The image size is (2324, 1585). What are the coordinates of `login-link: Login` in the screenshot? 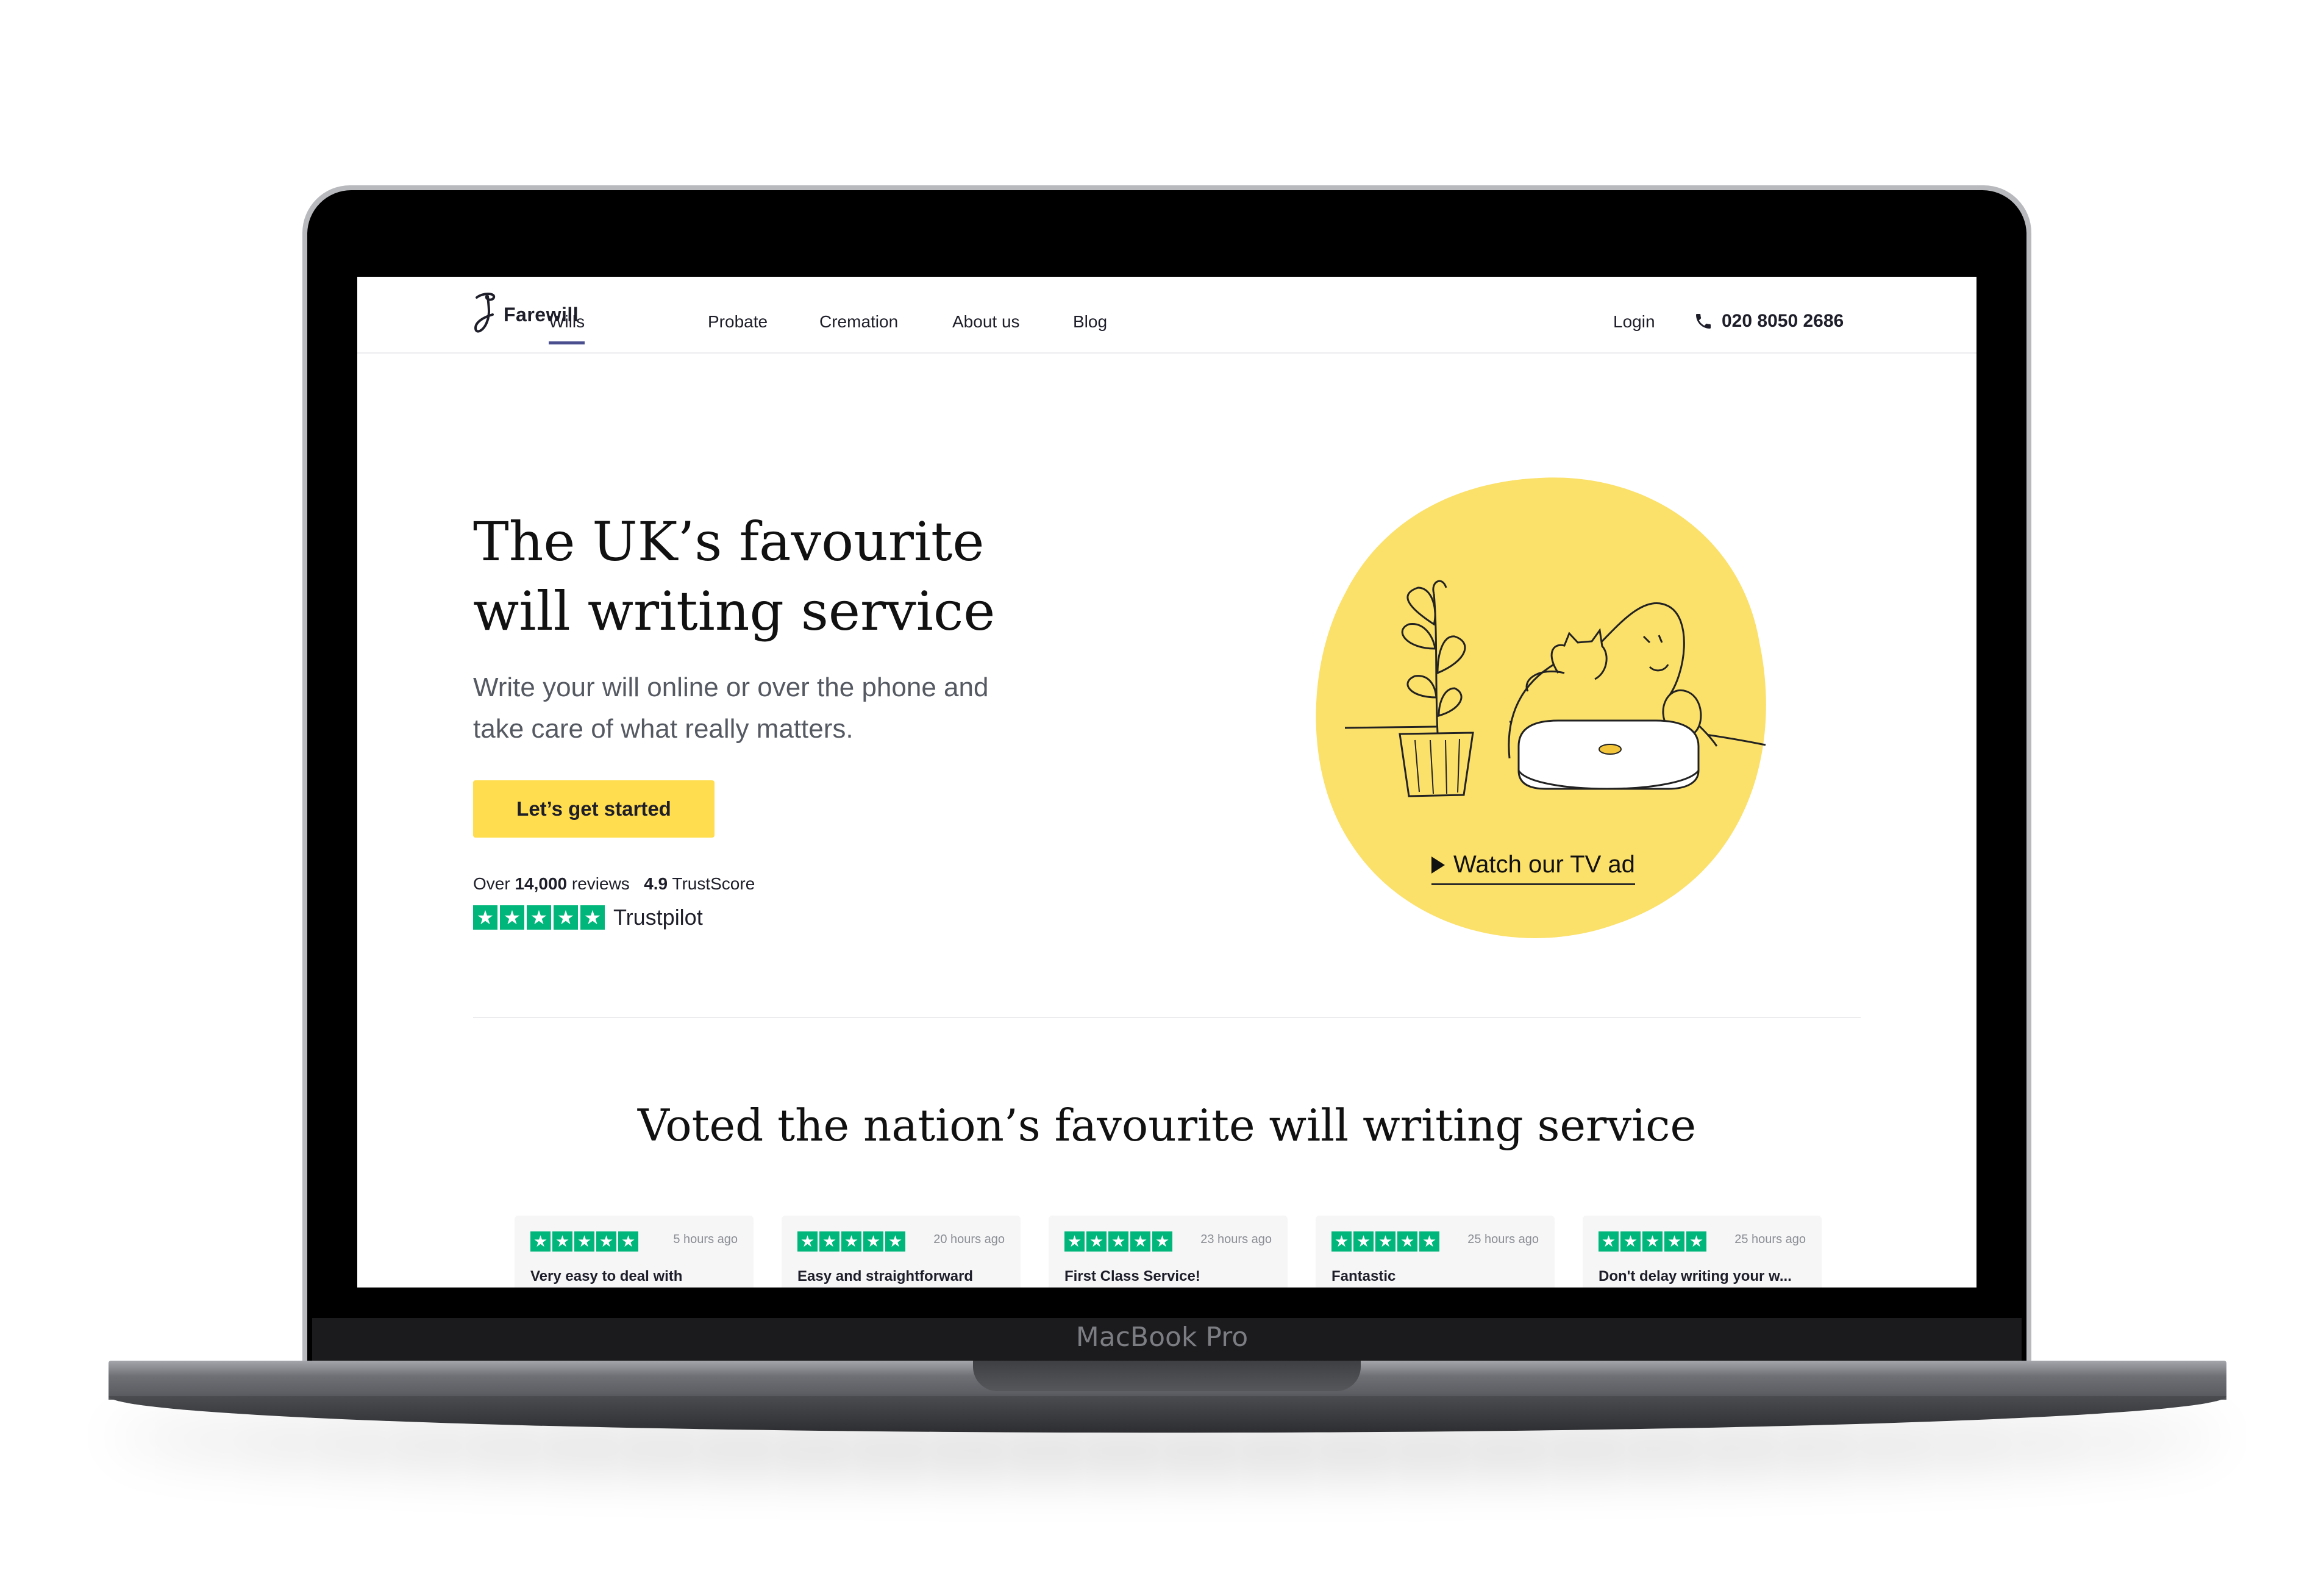 It's located at (1634, 322).